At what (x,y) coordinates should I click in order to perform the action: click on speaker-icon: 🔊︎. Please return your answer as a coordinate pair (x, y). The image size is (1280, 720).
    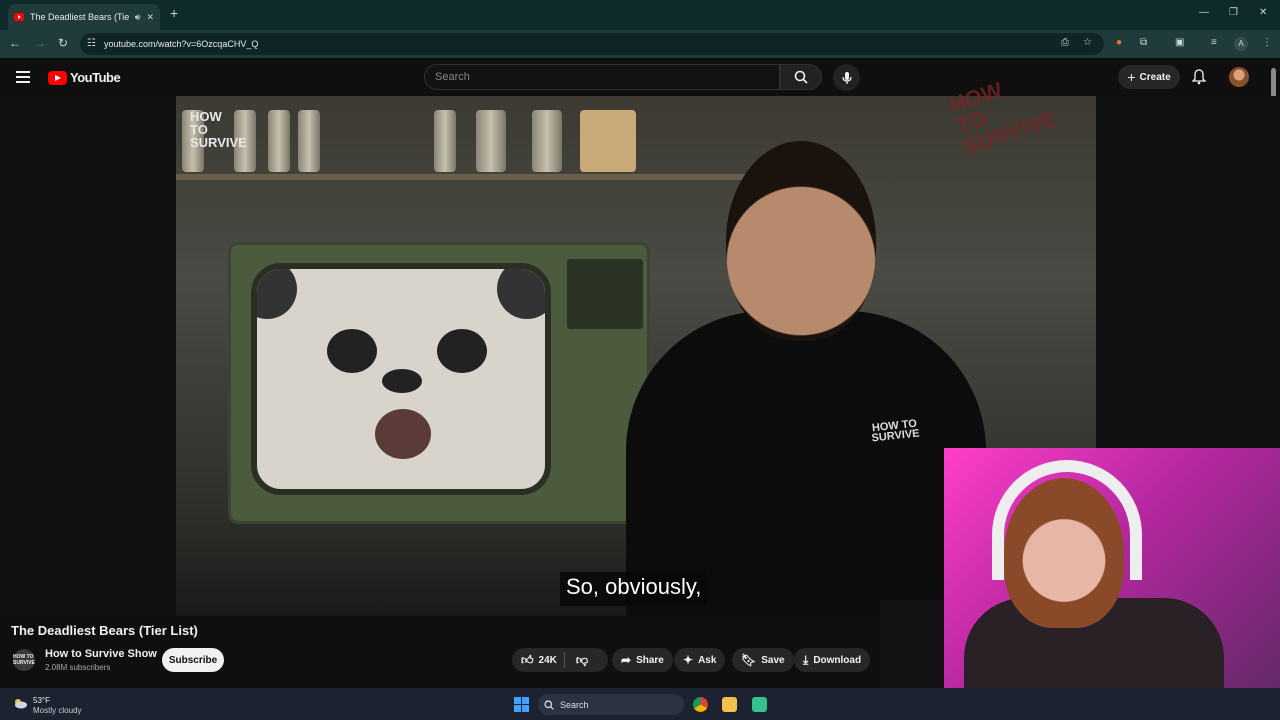
    Looking at the image, I should click on (138, 17).